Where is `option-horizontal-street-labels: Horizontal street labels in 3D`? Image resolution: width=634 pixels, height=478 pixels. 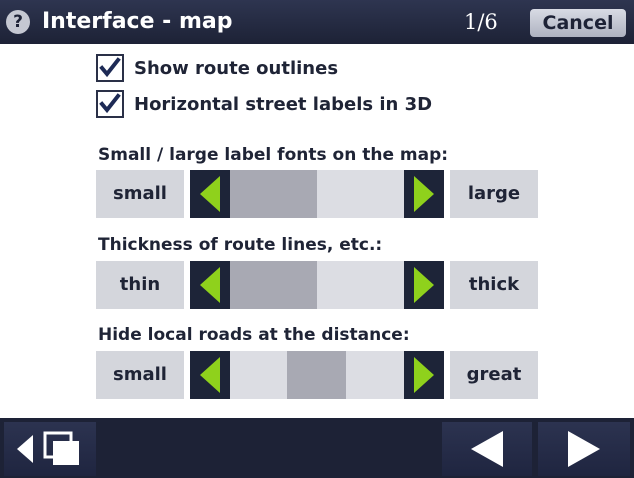
option-horizontal-street-labels: Horizontal street labels in 3D is located at coordinates (264, 104).